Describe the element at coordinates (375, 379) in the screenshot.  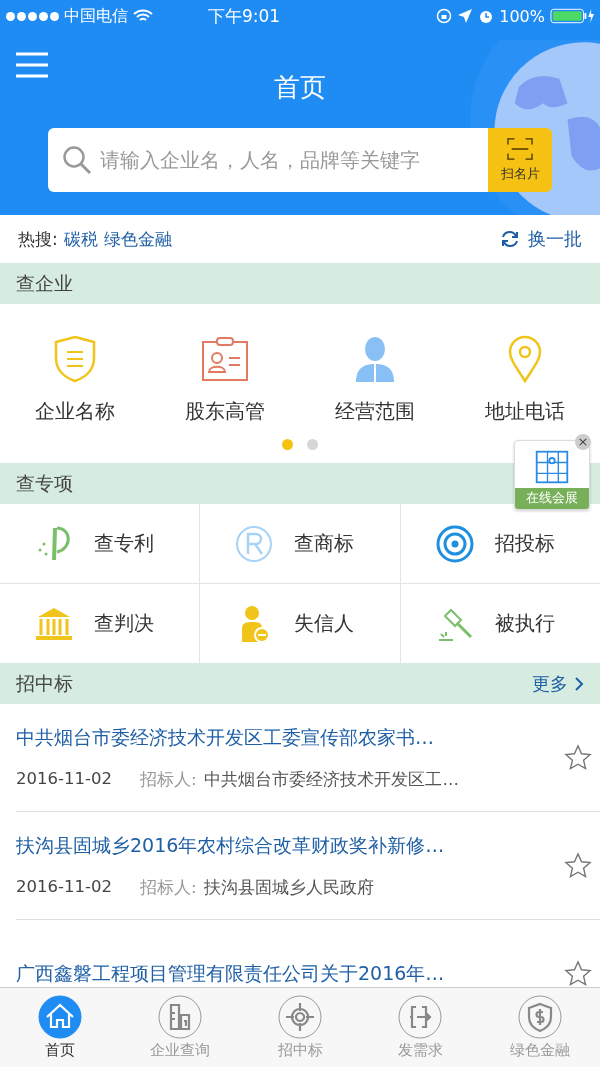
I see `company-search-button: 经营范围` at that location.